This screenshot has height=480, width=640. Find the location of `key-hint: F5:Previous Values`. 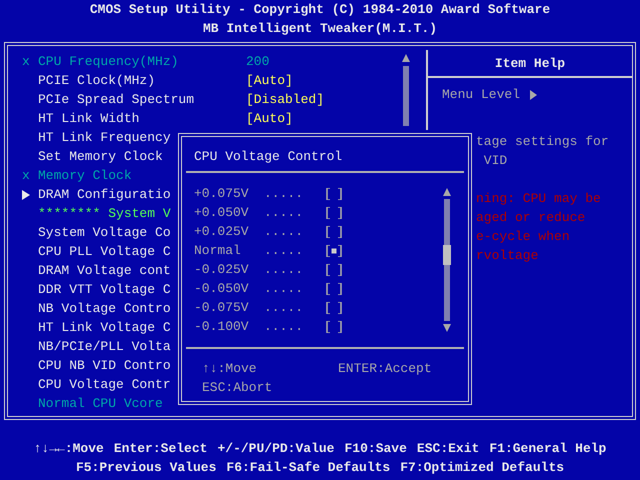

key-hint: F5:Previous Values is located at coordinates (146, 468).